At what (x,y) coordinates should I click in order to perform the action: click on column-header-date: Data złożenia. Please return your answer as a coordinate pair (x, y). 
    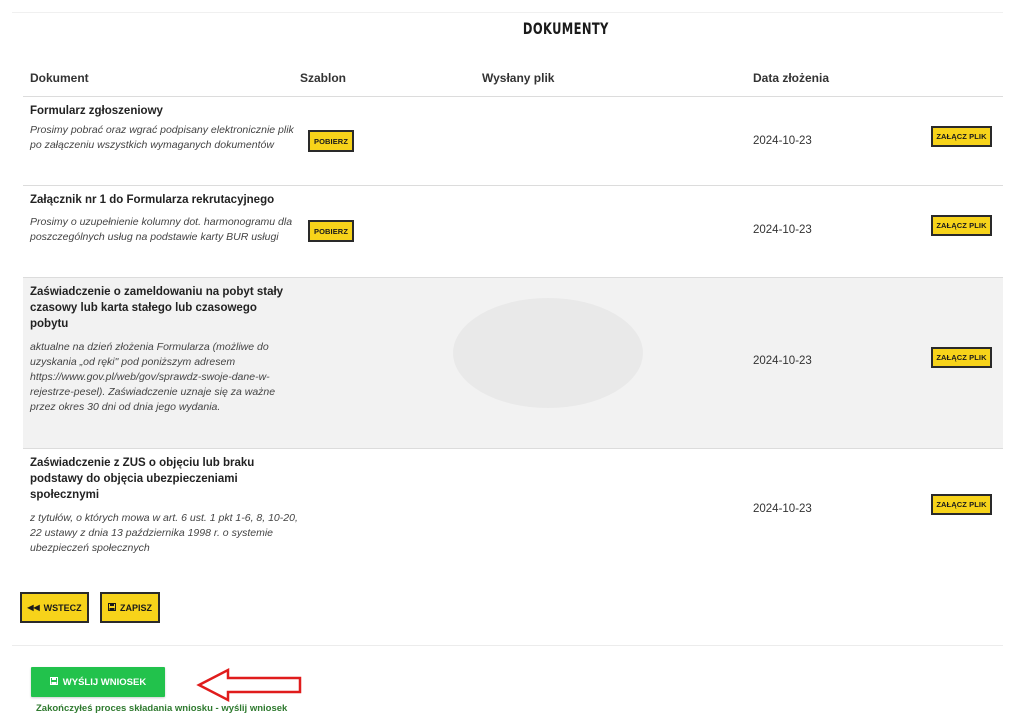
    Looking at the image, I should click on (791, 78).